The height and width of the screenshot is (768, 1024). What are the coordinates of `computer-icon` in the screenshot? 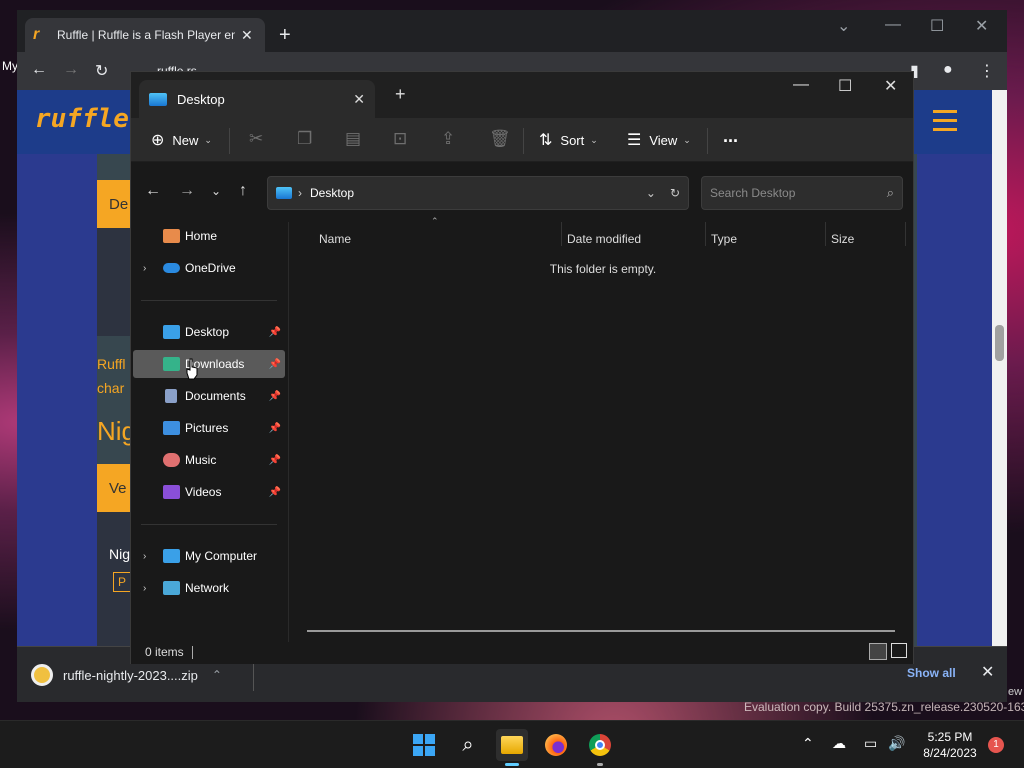 It's located at (171, 556).